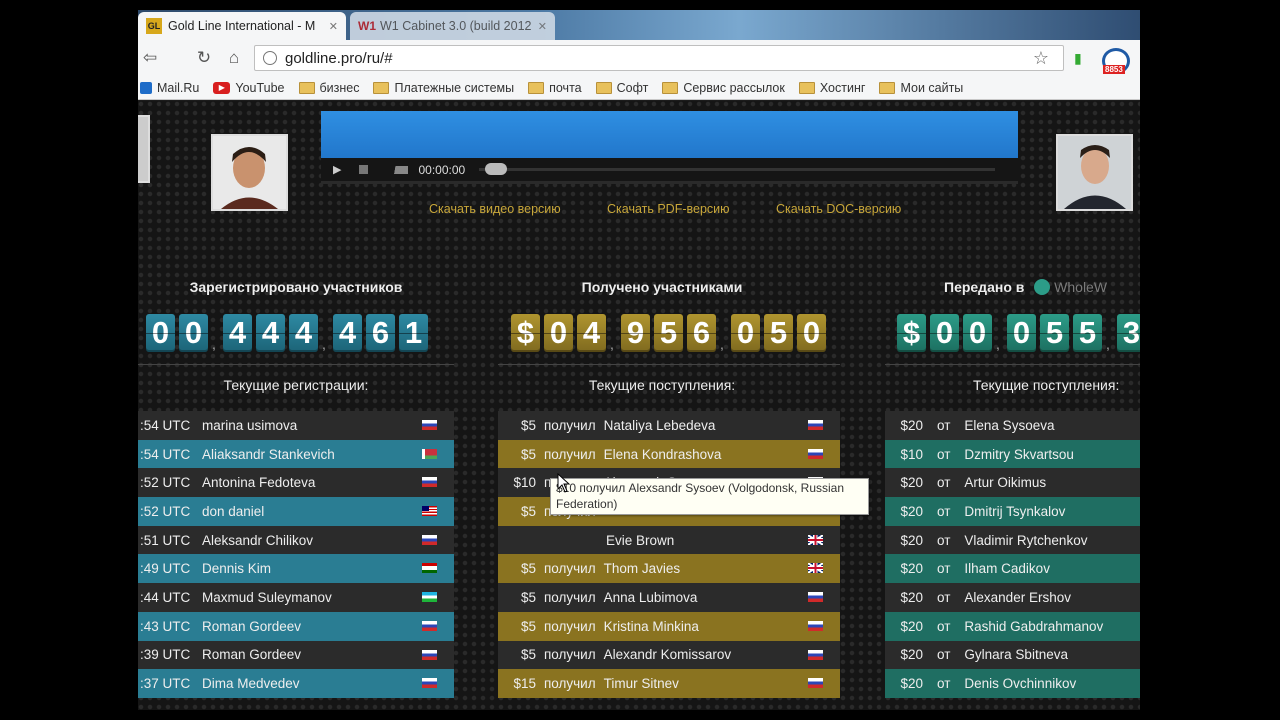 The height and width of the screenshot is (720, 1280). I want to click on youtube-icon: ▶, so click(222, 87).